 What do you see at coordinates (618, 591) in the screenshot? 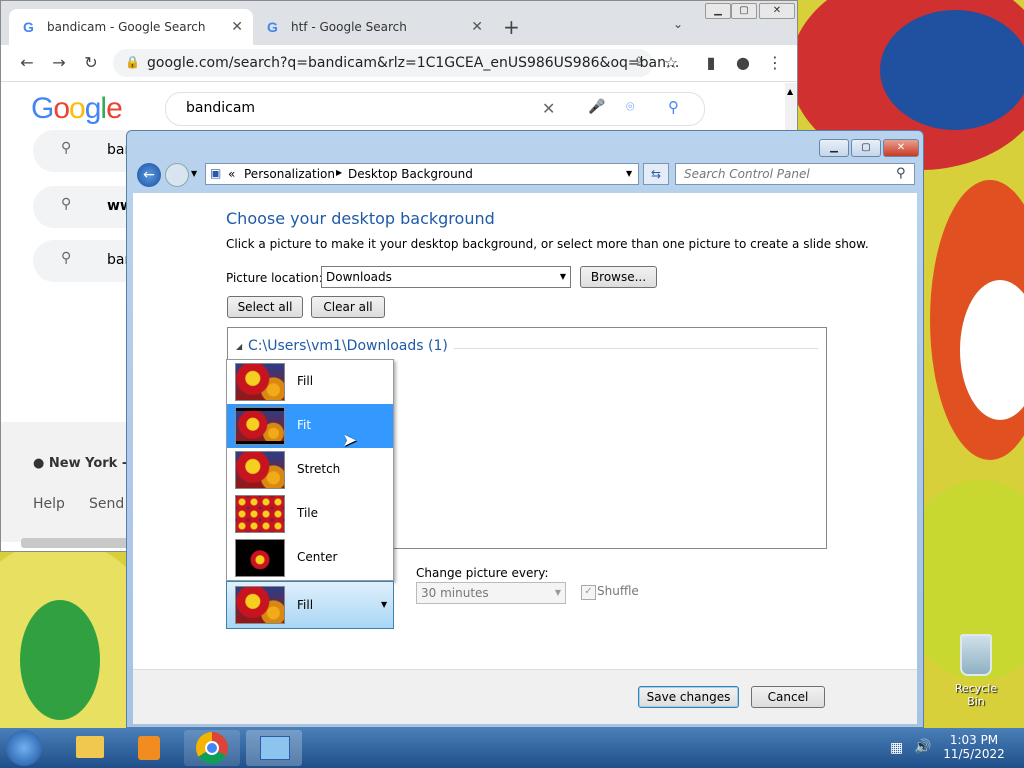
I see `shuffle-label: Shuffle` at bounding box center [618, 591].